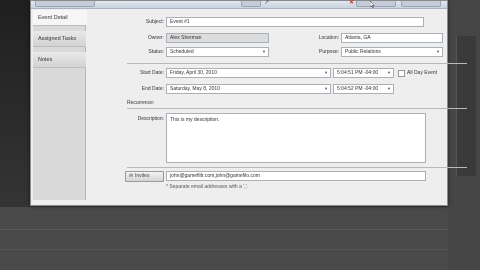 Image resolution: width=480 pixels, height=270 pixels. I want to click on end-date-value: Saturday, May 8, 2010, so click(195, 89).